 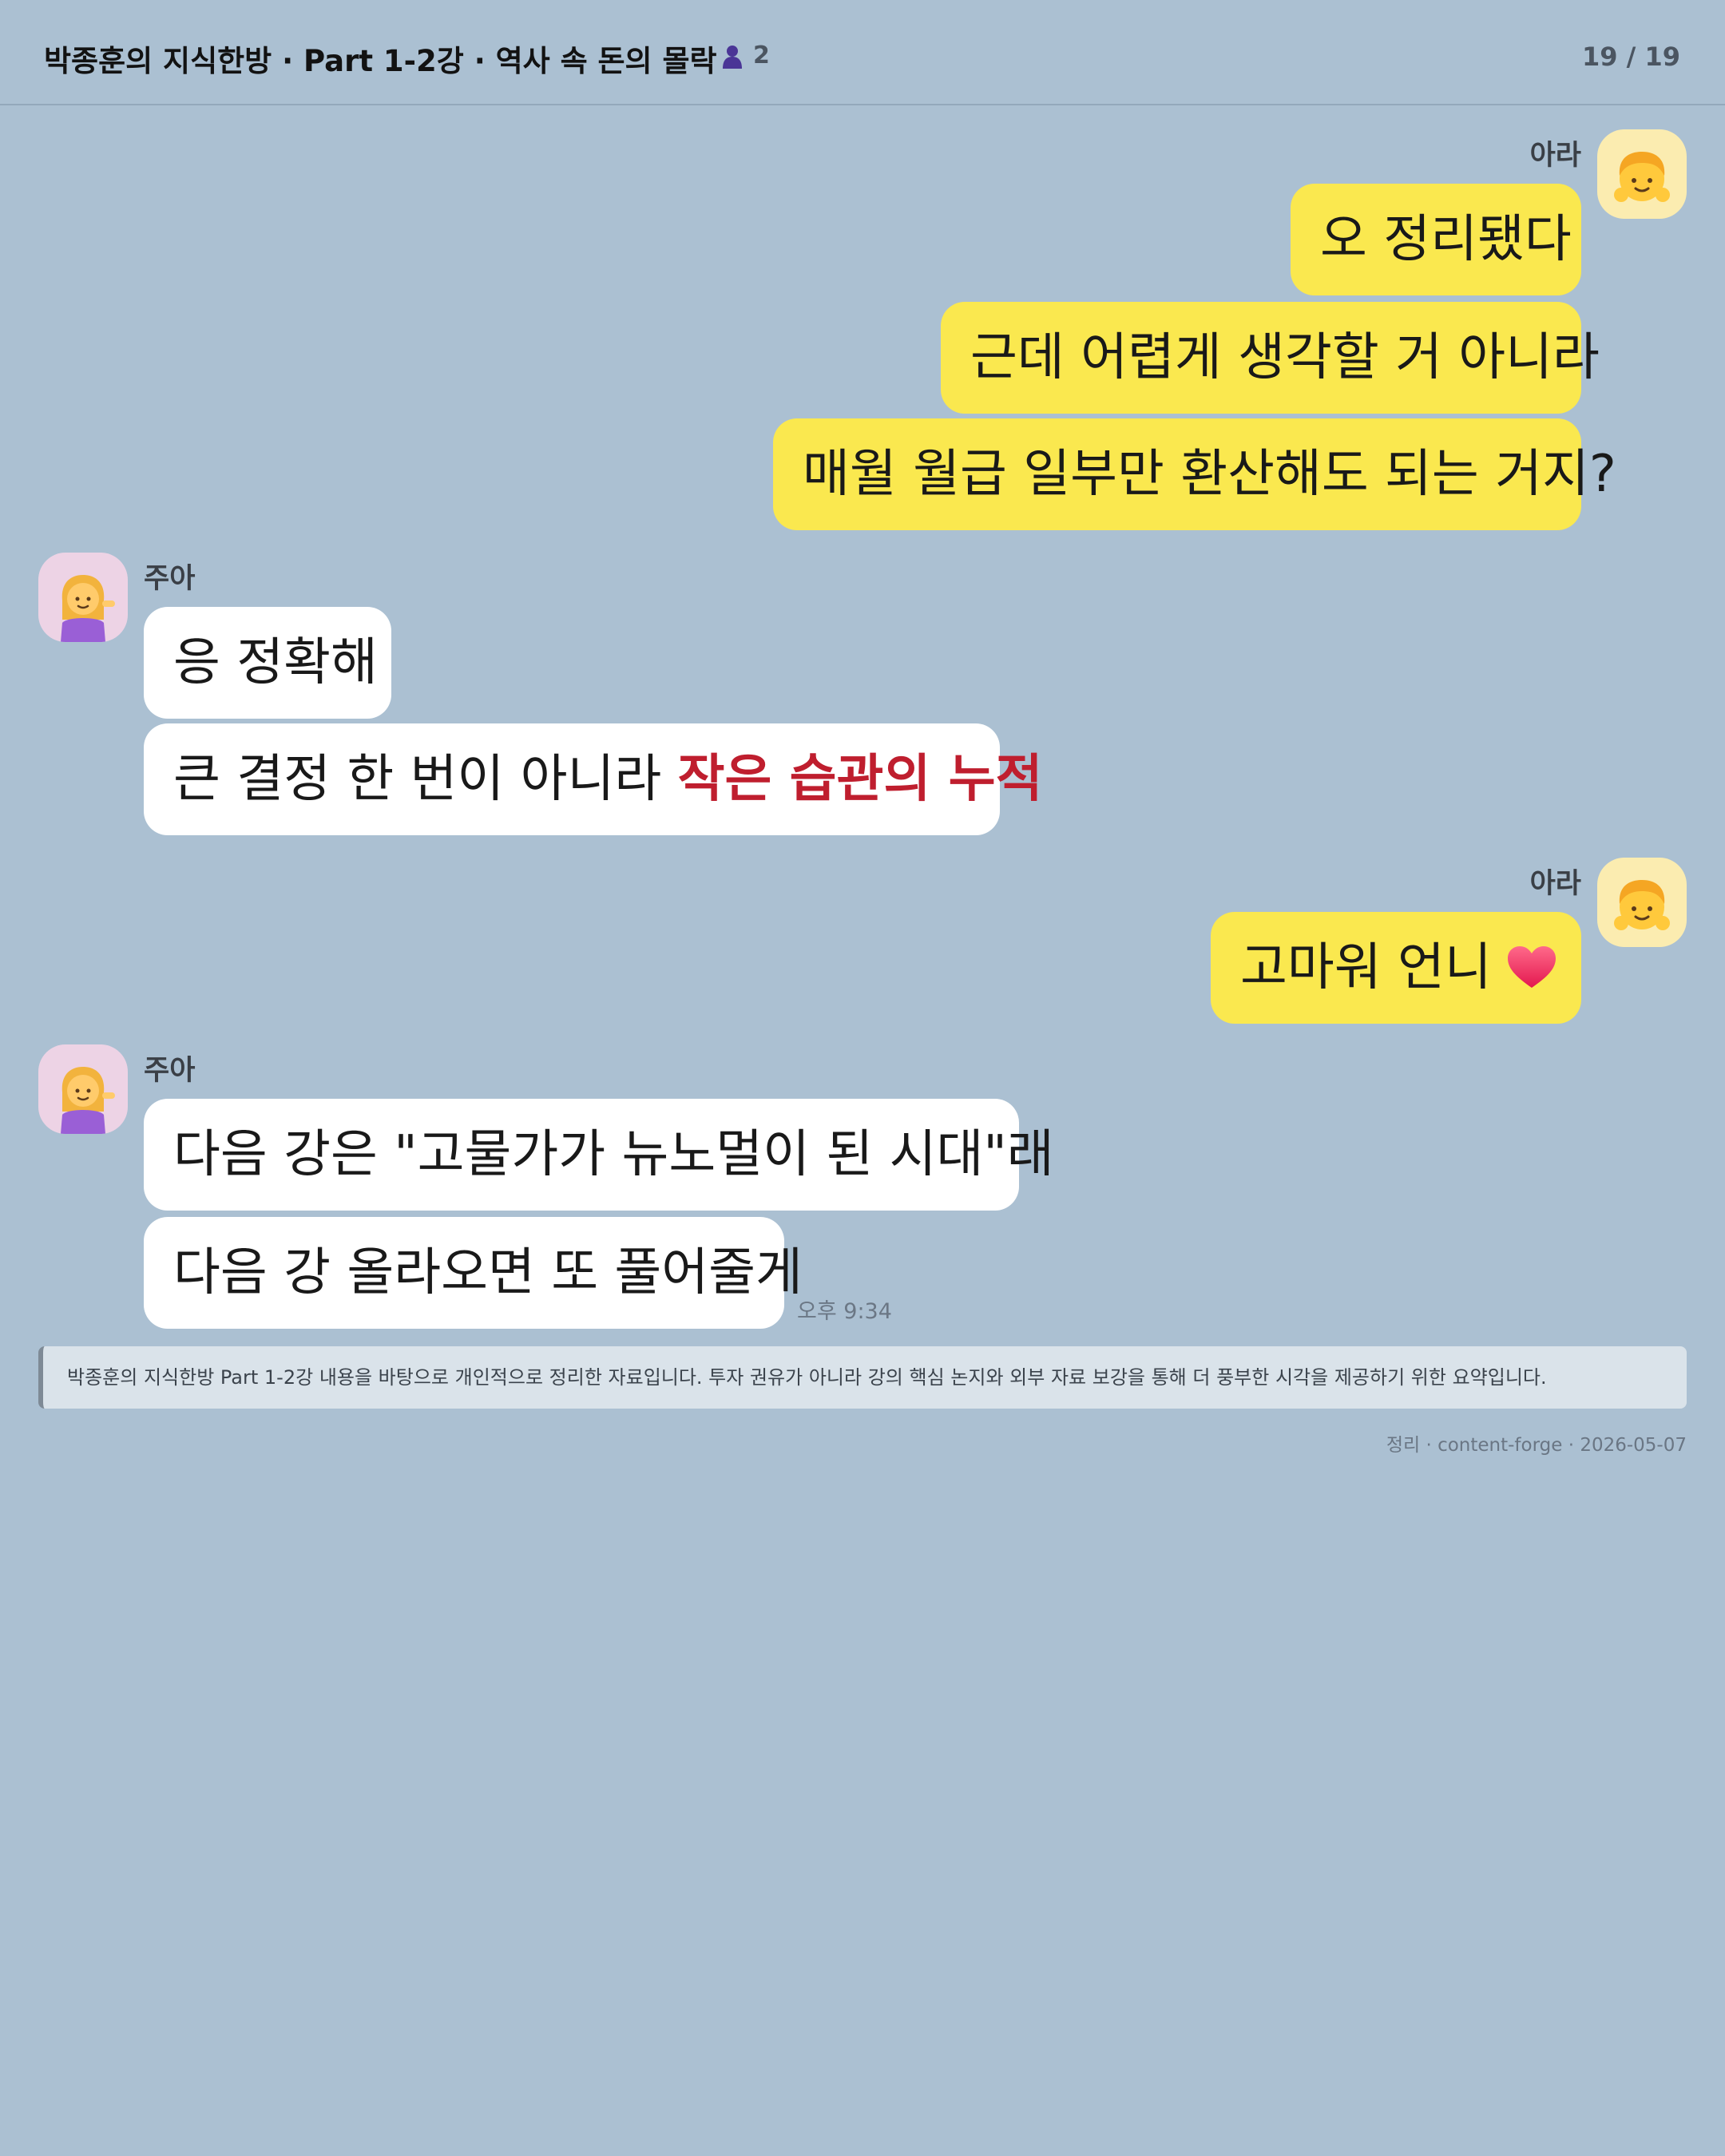 I want to click on message-bubble: 다음 강은 "고물가가 뉴노멀이 된 시대"래, so click(x=599, y=1155).